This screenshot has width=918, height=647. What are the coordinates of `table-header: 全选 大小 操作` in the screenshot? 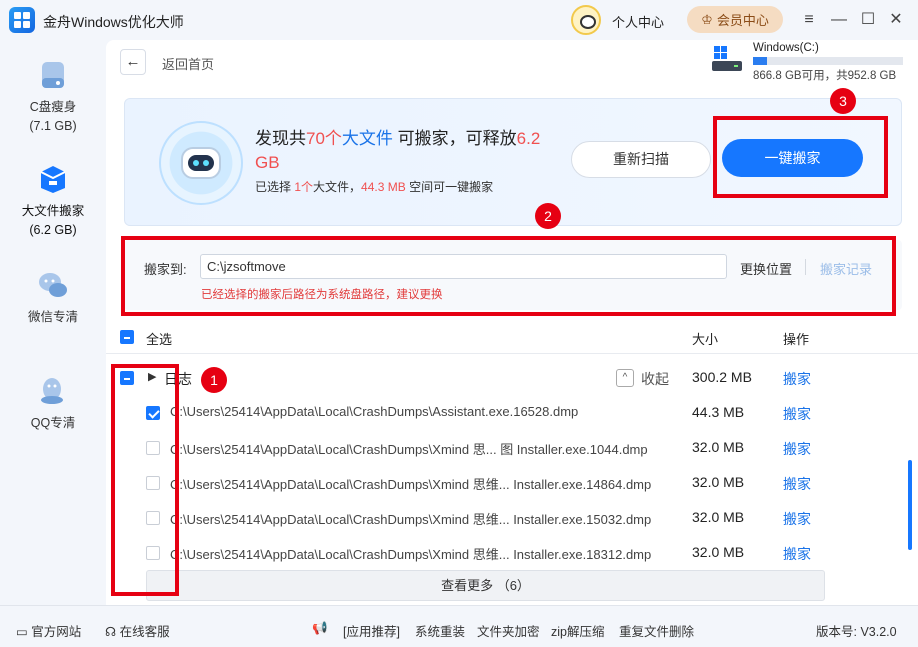 It's located at (512, 337).